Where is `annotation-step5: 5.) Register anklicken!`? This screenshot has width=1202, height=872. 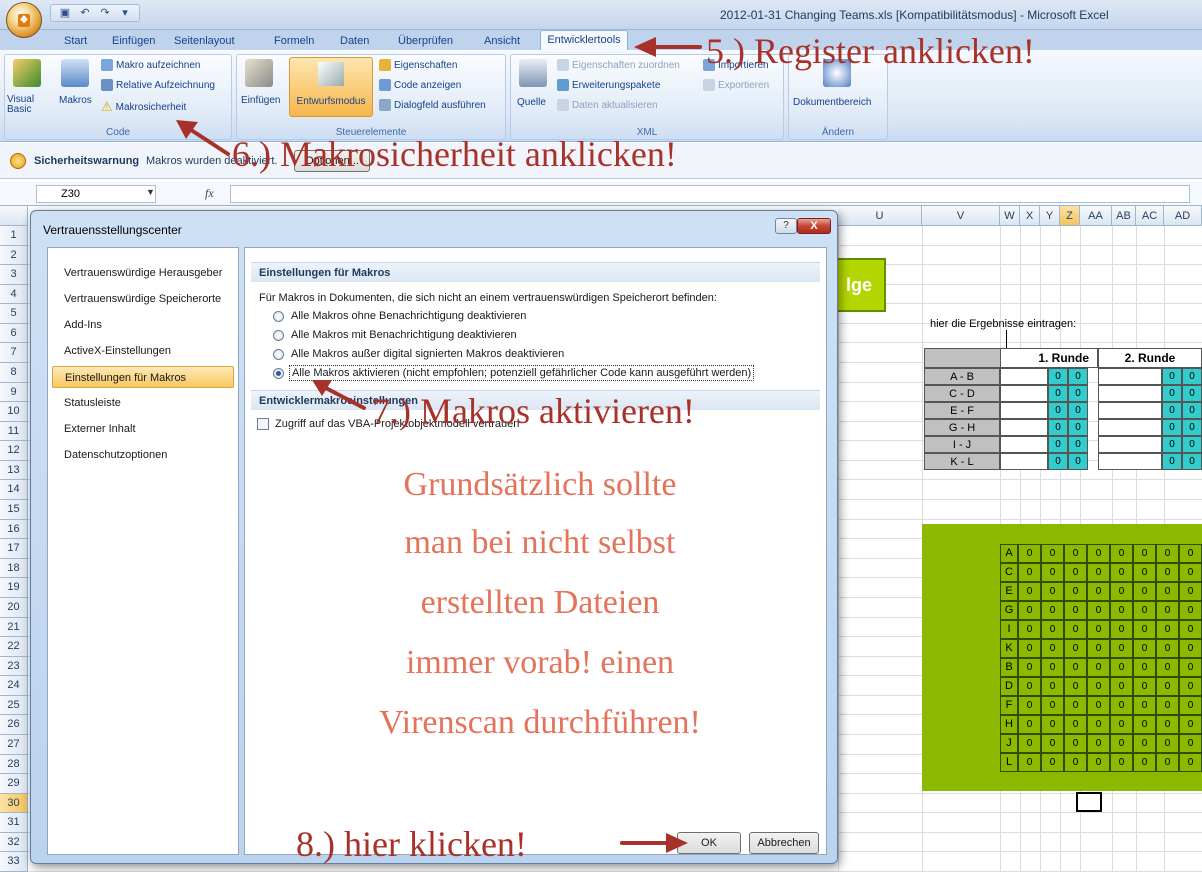 annotation-step5: 5.) Register anklicken! is located at coordinates (870, 51).